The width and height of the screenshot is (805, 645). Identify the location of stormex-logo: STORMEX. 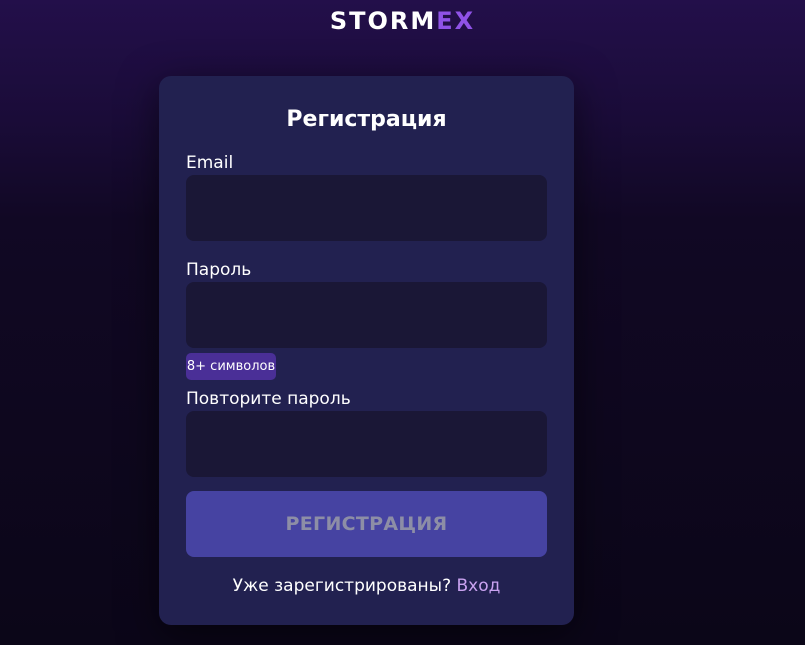
(402, 21).